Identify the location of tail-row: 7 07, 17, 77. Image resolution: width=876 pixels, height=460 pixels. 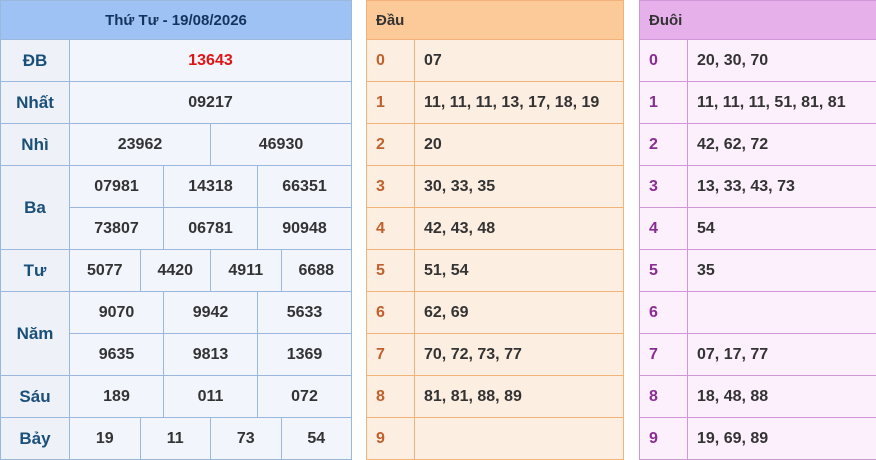
(757, 354).